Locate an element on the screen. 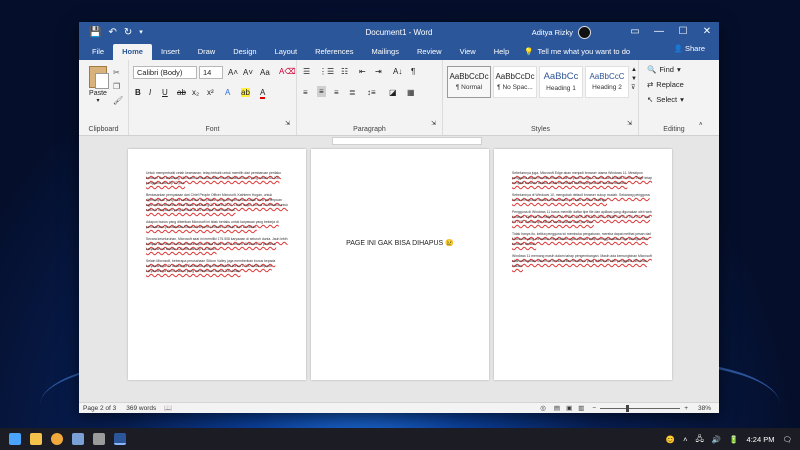  multilevel-list-icon: ☷ is located at coordinates (344, 71).